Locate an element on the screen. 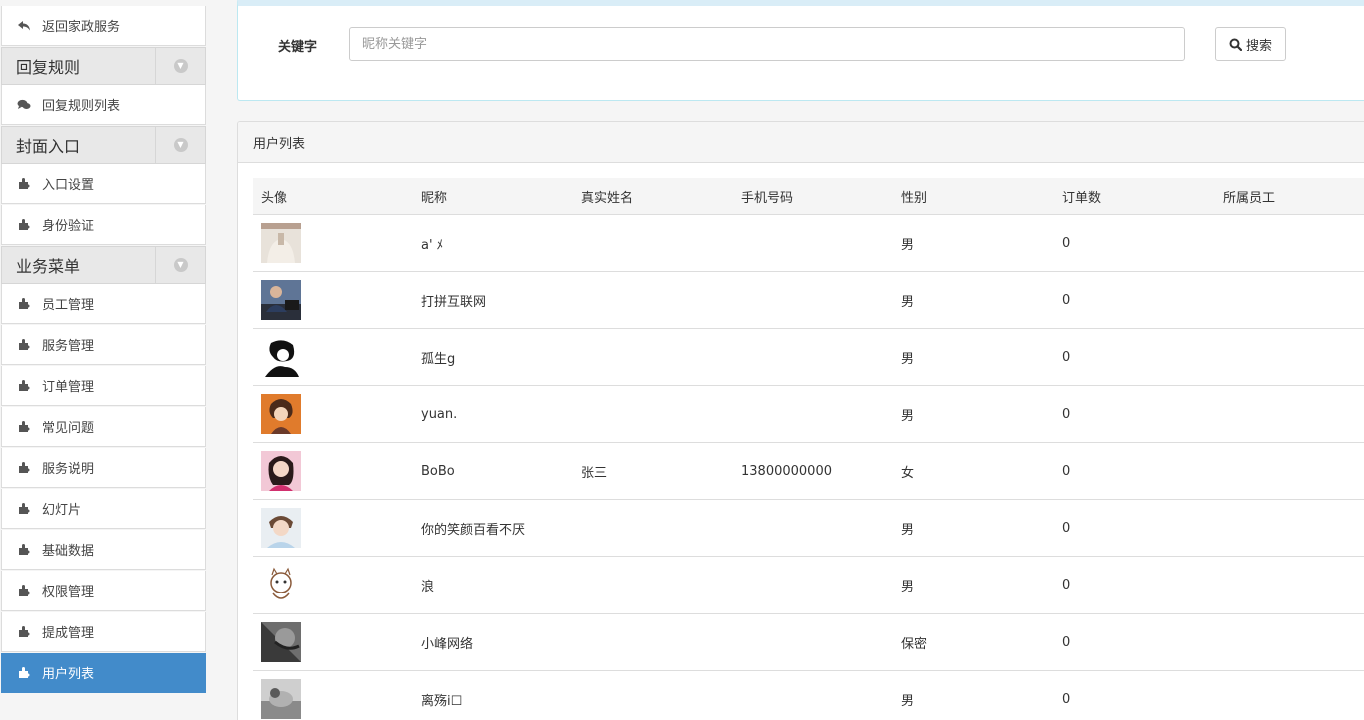 The width and height of the screenshot is (1364, 720). sidebar-item-label: 常见问题 is located at coordinates (68, 428).